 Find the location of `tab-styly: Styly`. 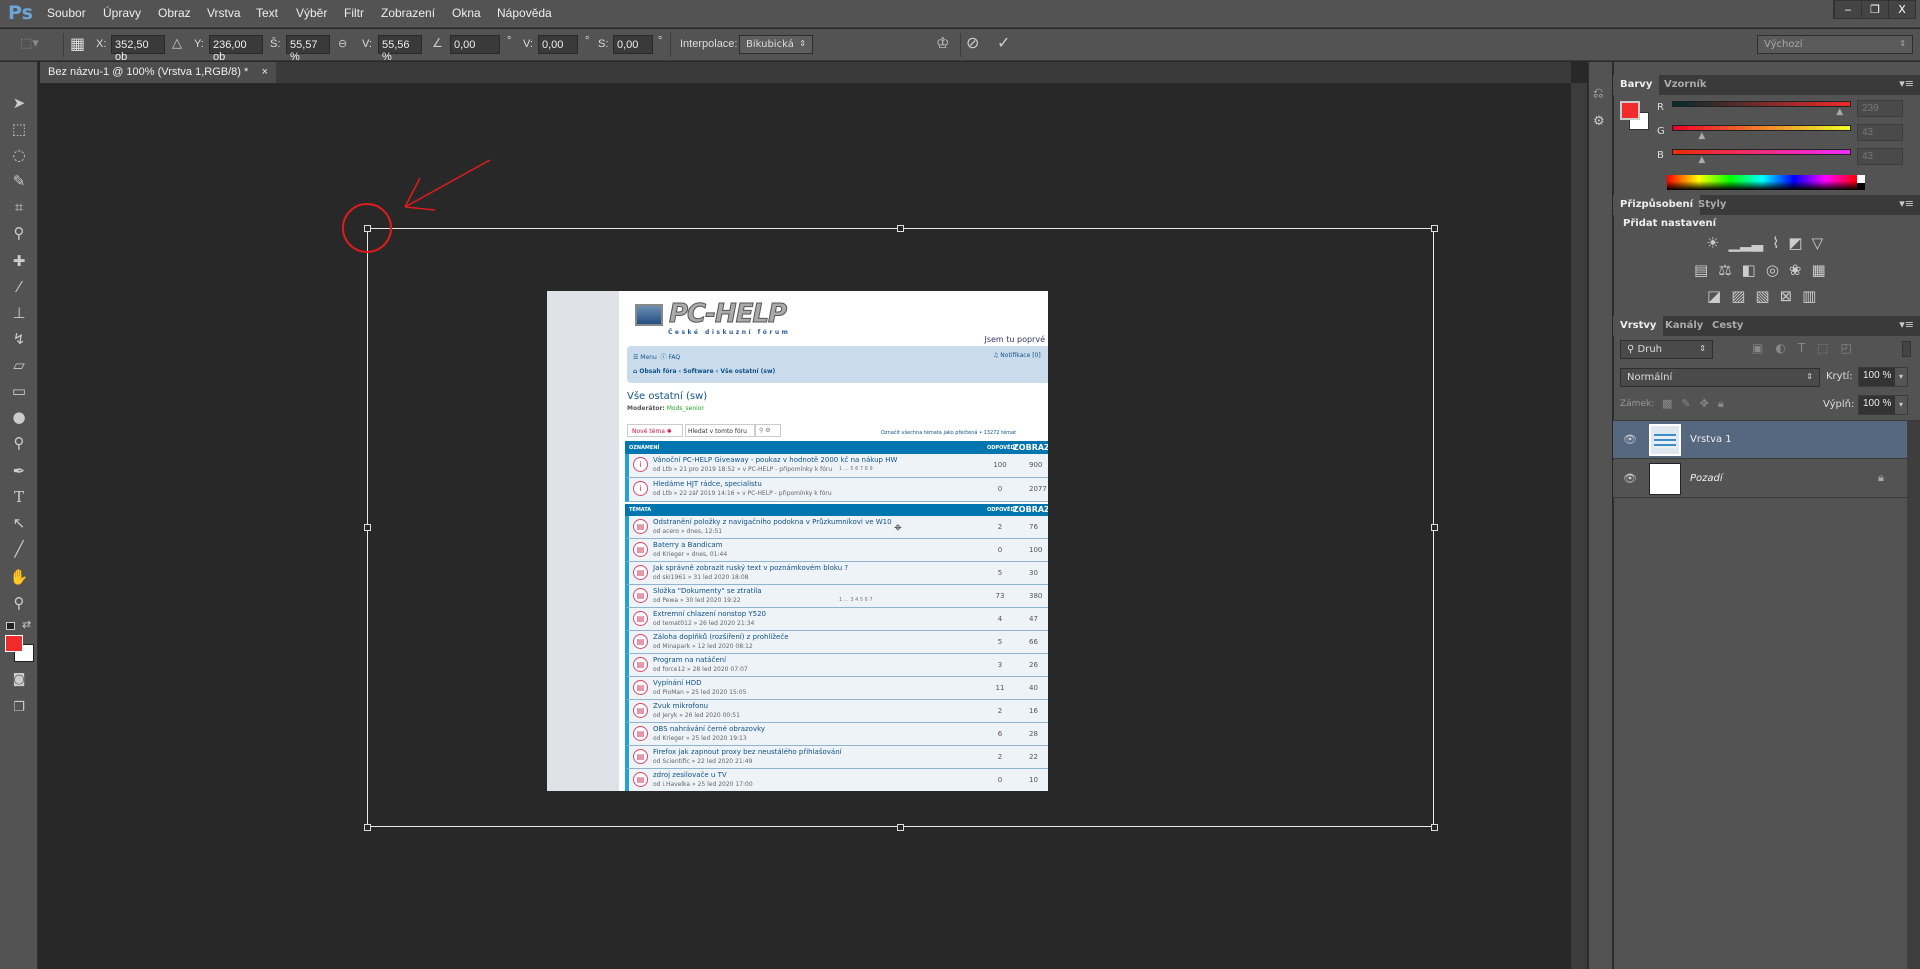

tab-styly: Styly is located at coordinates (1712, 205).